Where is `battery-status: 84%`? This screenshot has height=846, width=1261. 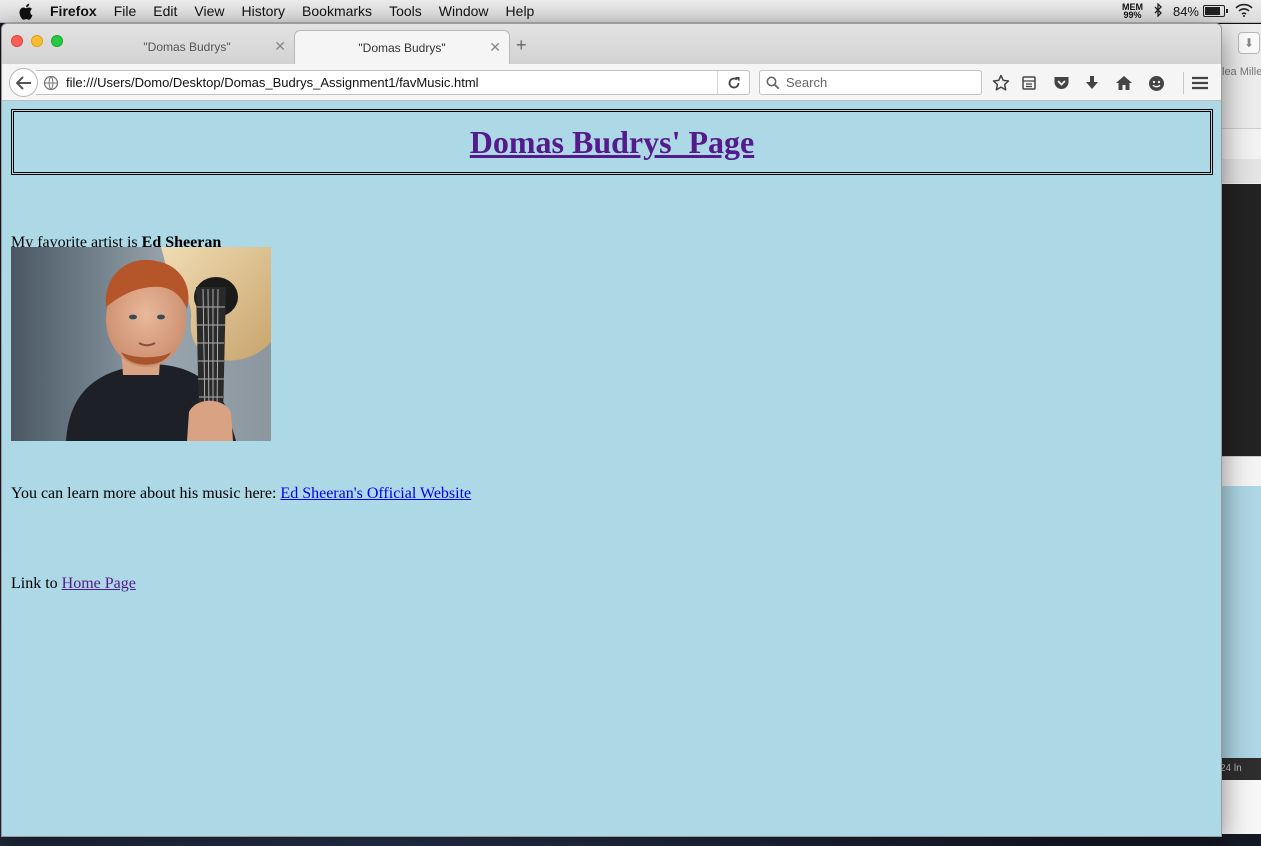
battery-status: 84% is located at coordinates (1200, 11).